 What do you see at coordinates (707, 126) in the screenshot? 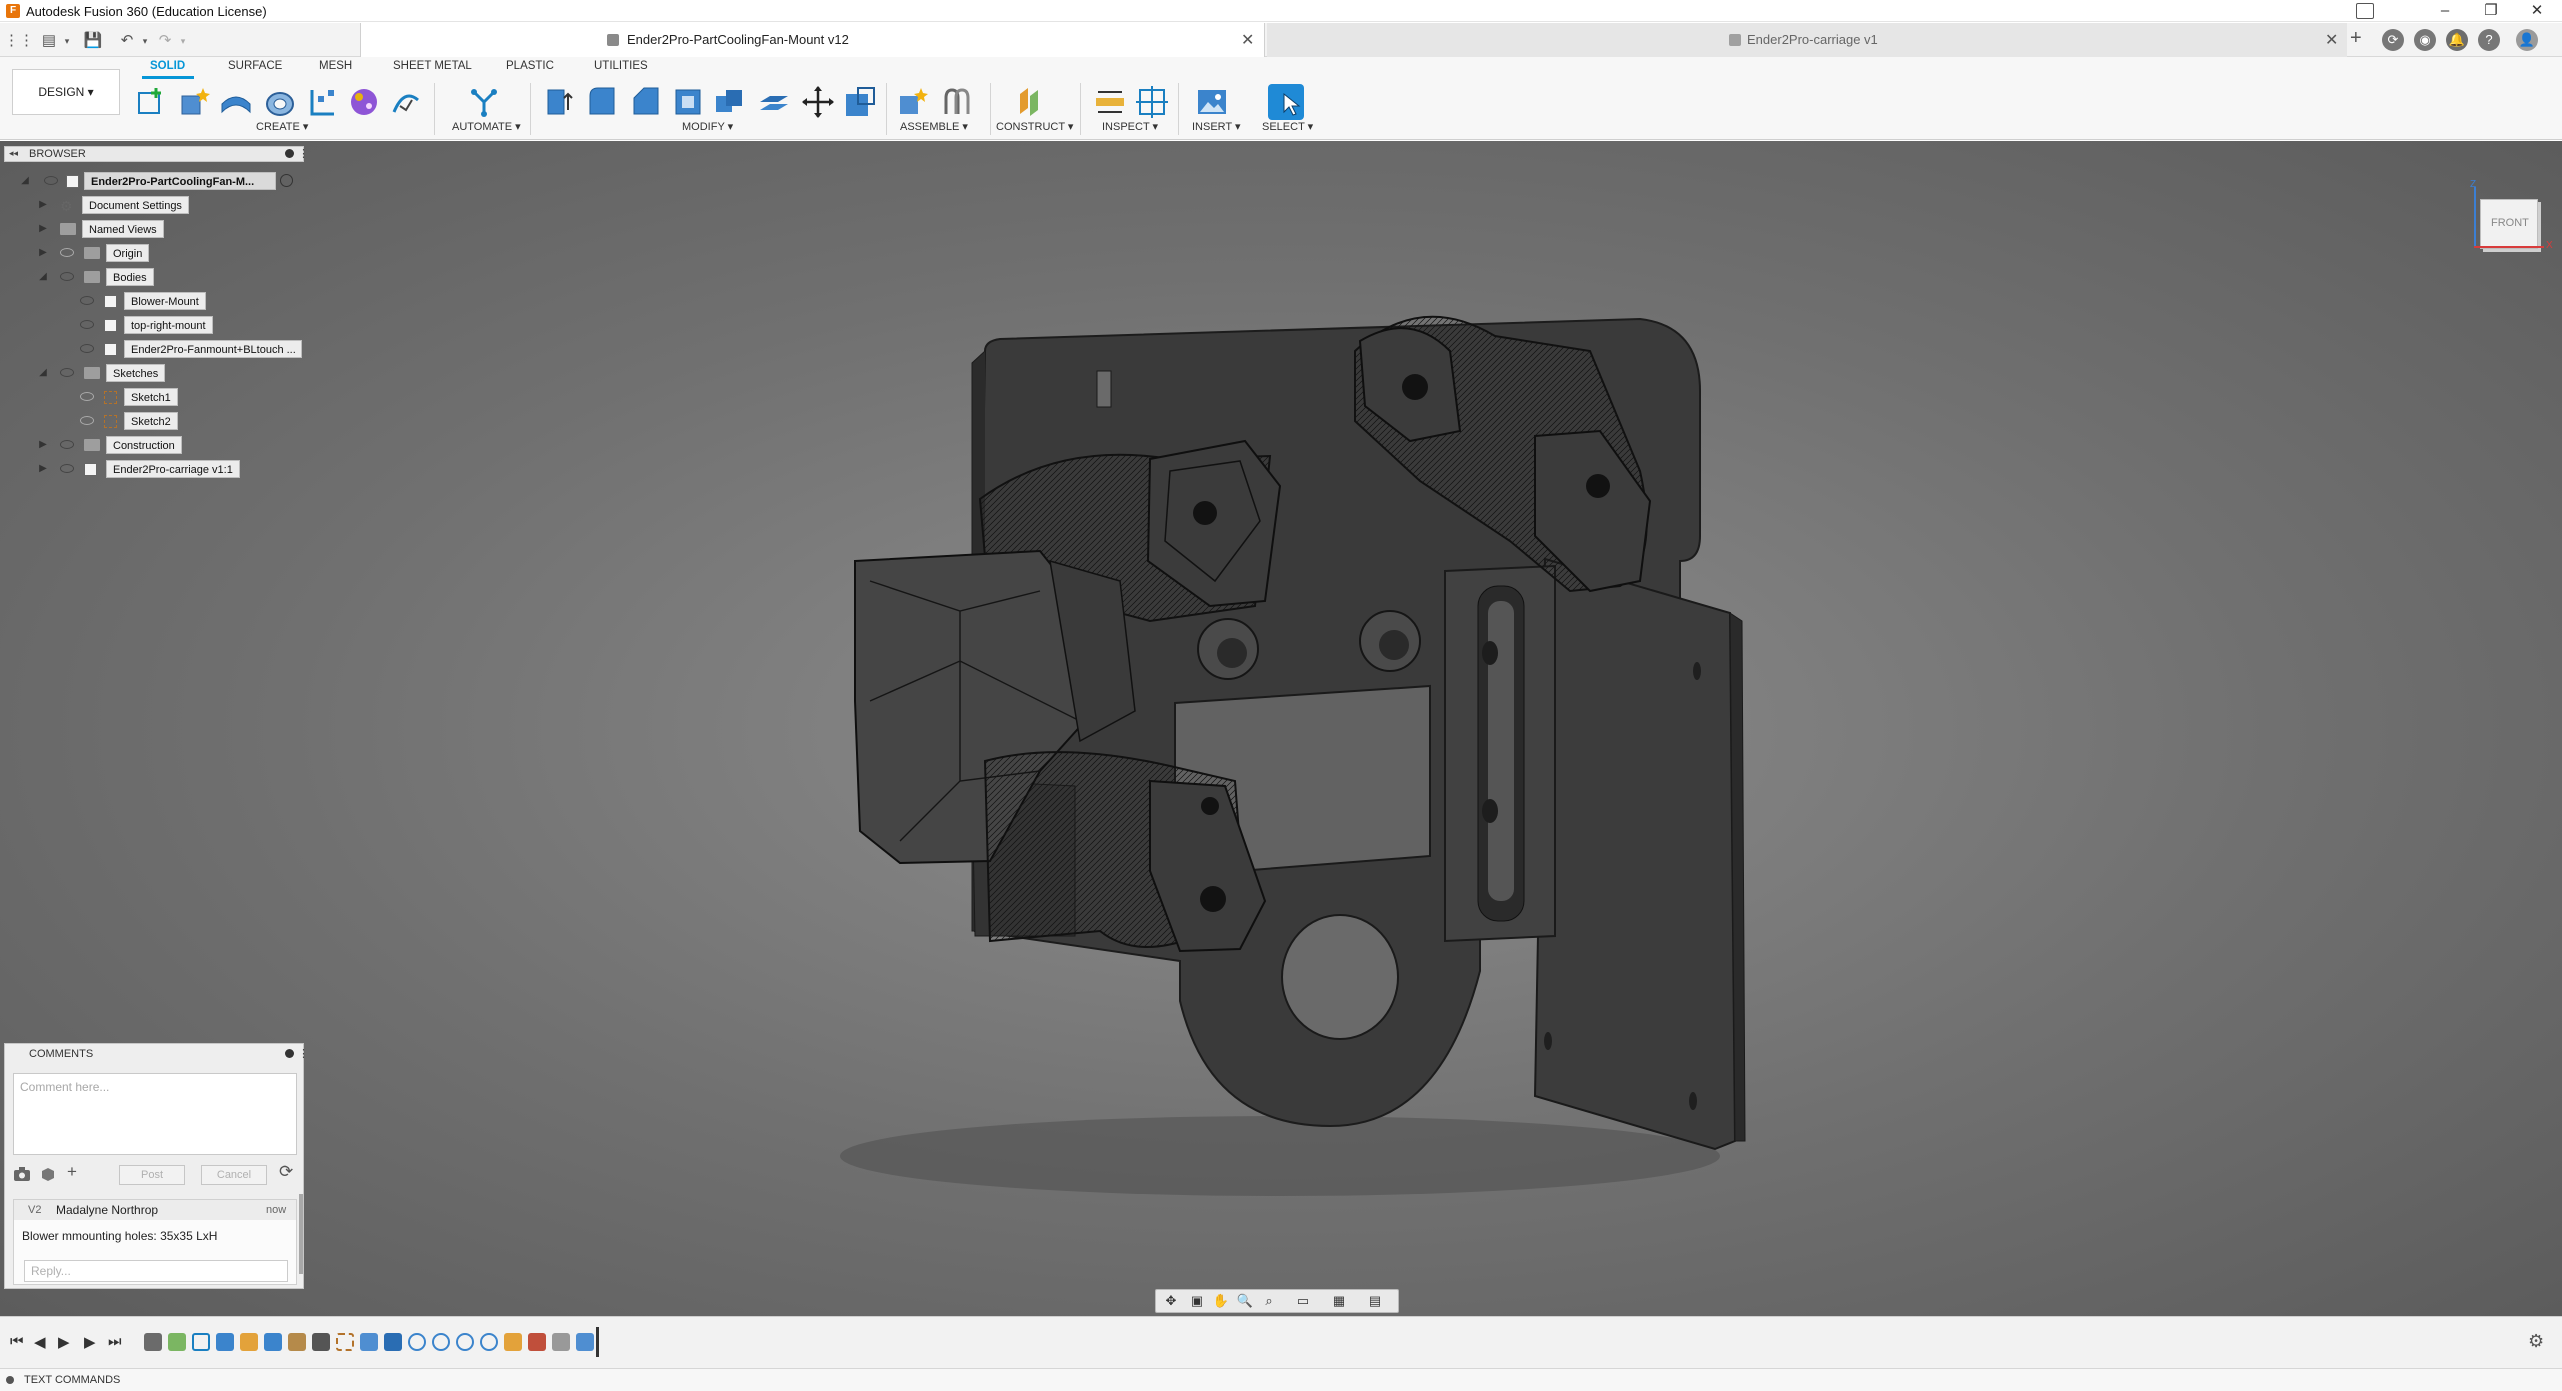
I see `group-modify: MODIFY ▾` at bounding box center [707, 126].